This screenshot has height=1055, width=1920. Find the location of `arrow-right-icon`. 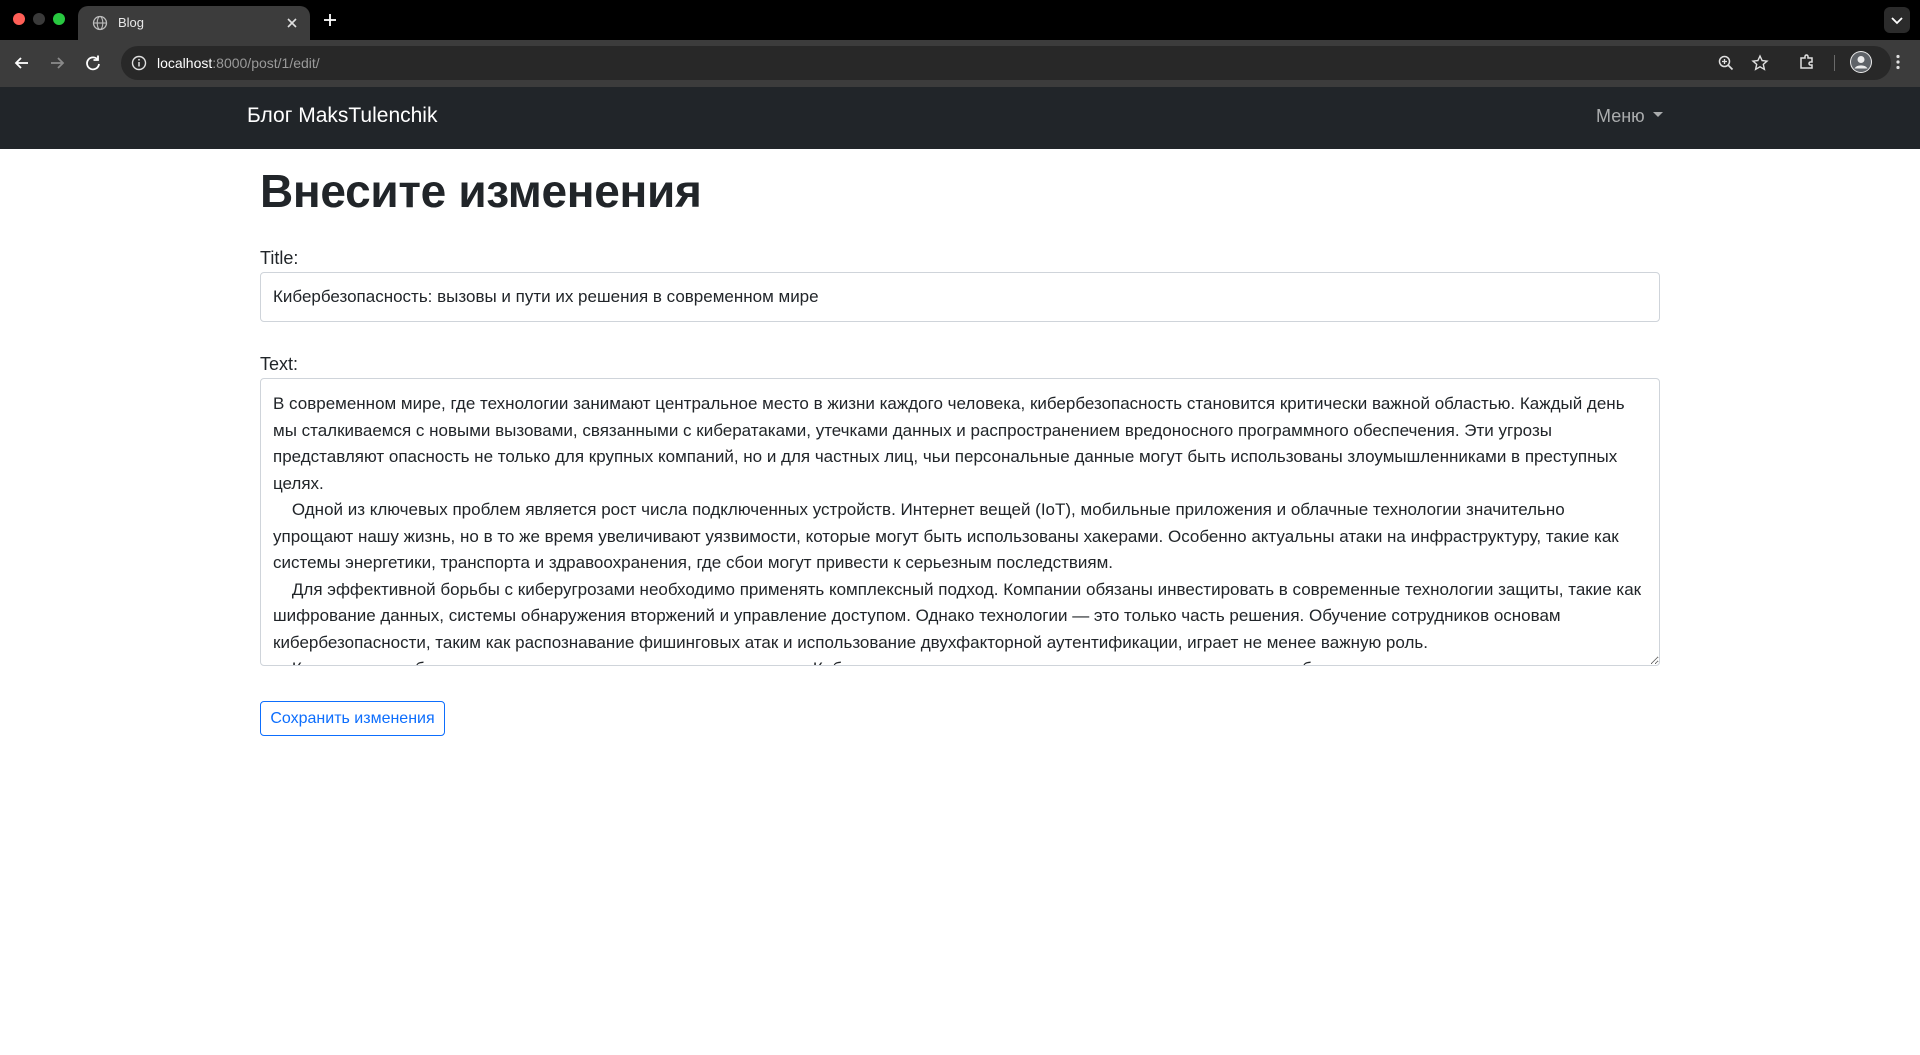

arrow-right-icon is located at coordinates (57, 63).